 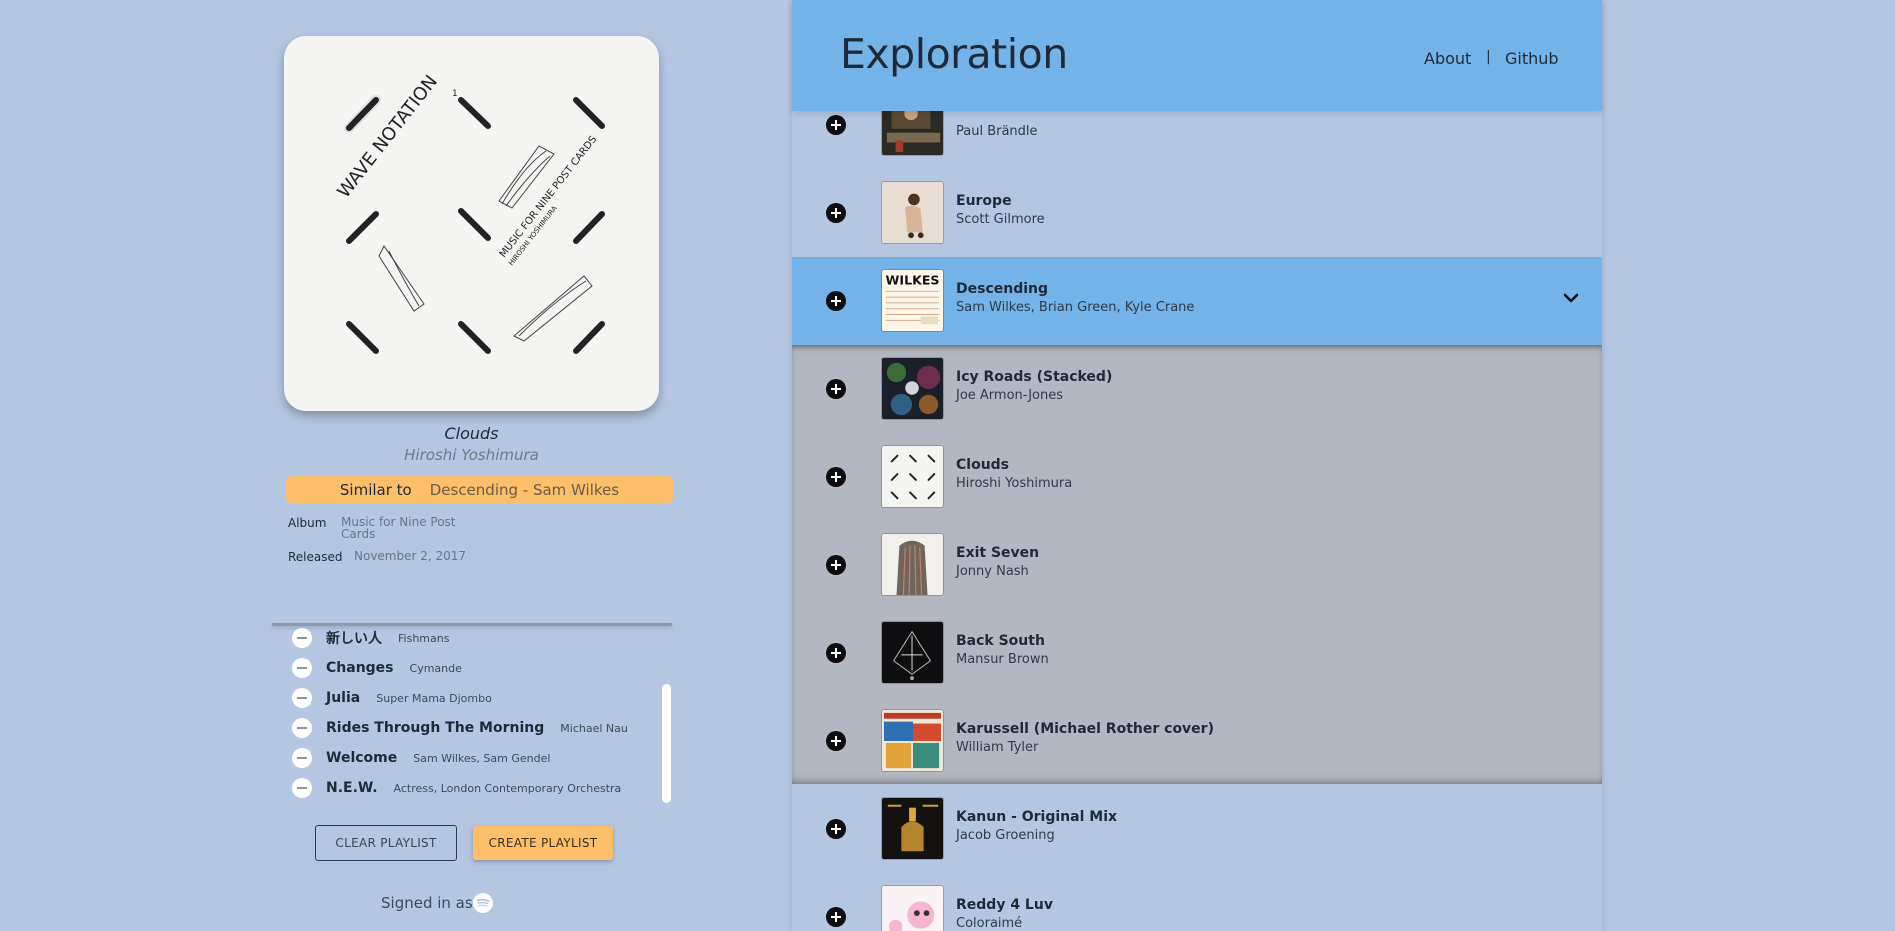 I want to click on feed-row: Back South Mansur Brown, so click(x=1197, y=653).